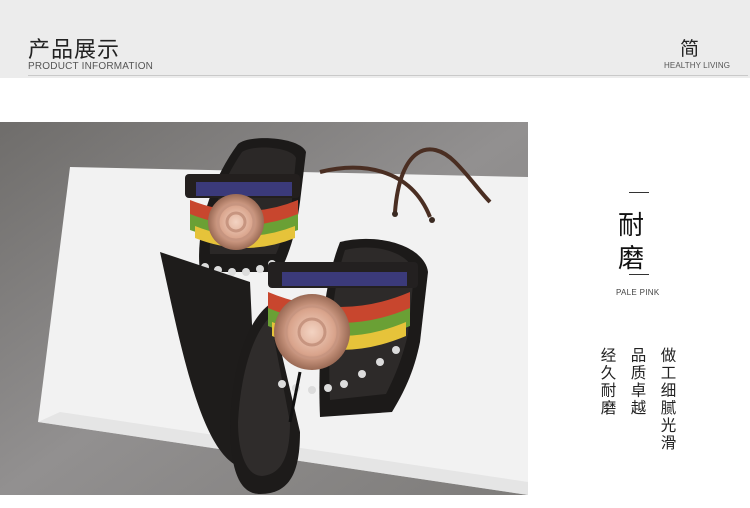  Describe the element at coordinates (631, 259) in the screenshot. I see `feature-char-2: 磨` at that location.